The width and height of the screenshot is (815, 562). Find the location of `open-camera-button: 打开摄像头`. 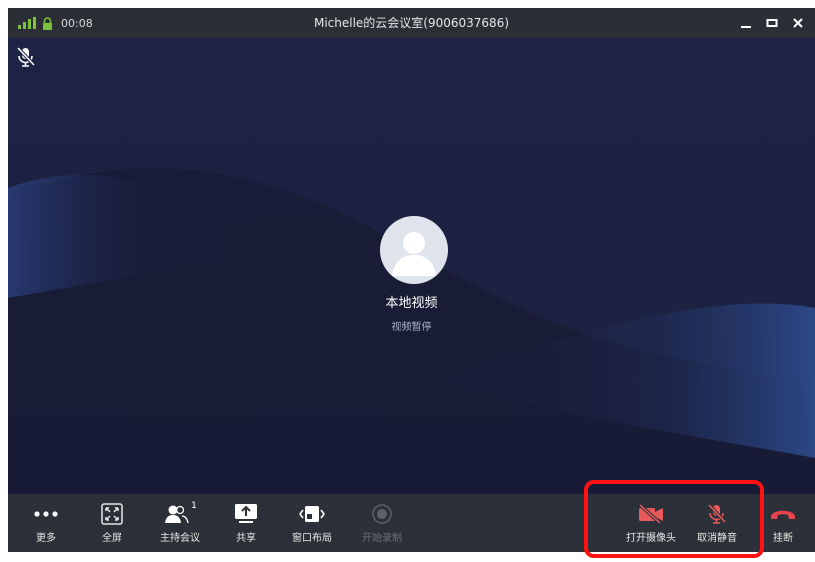

open-camera-button: 打开摄像头 is located at coordinates (651, 522).